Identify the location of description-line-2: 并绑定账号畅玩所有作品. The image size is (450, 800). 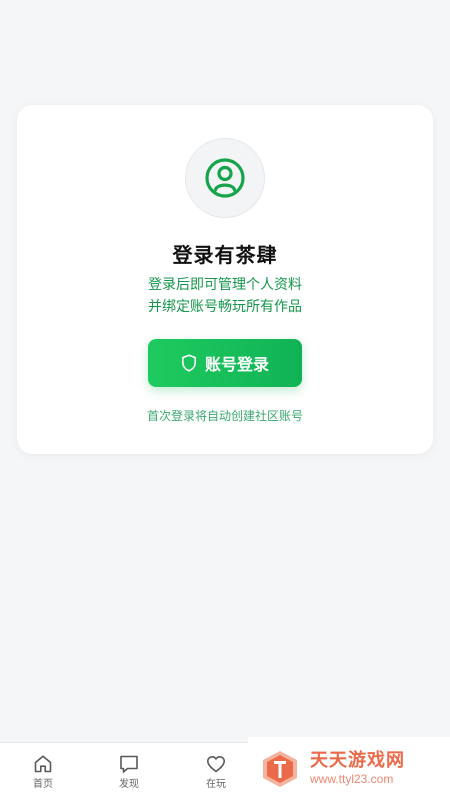
(225, 307).